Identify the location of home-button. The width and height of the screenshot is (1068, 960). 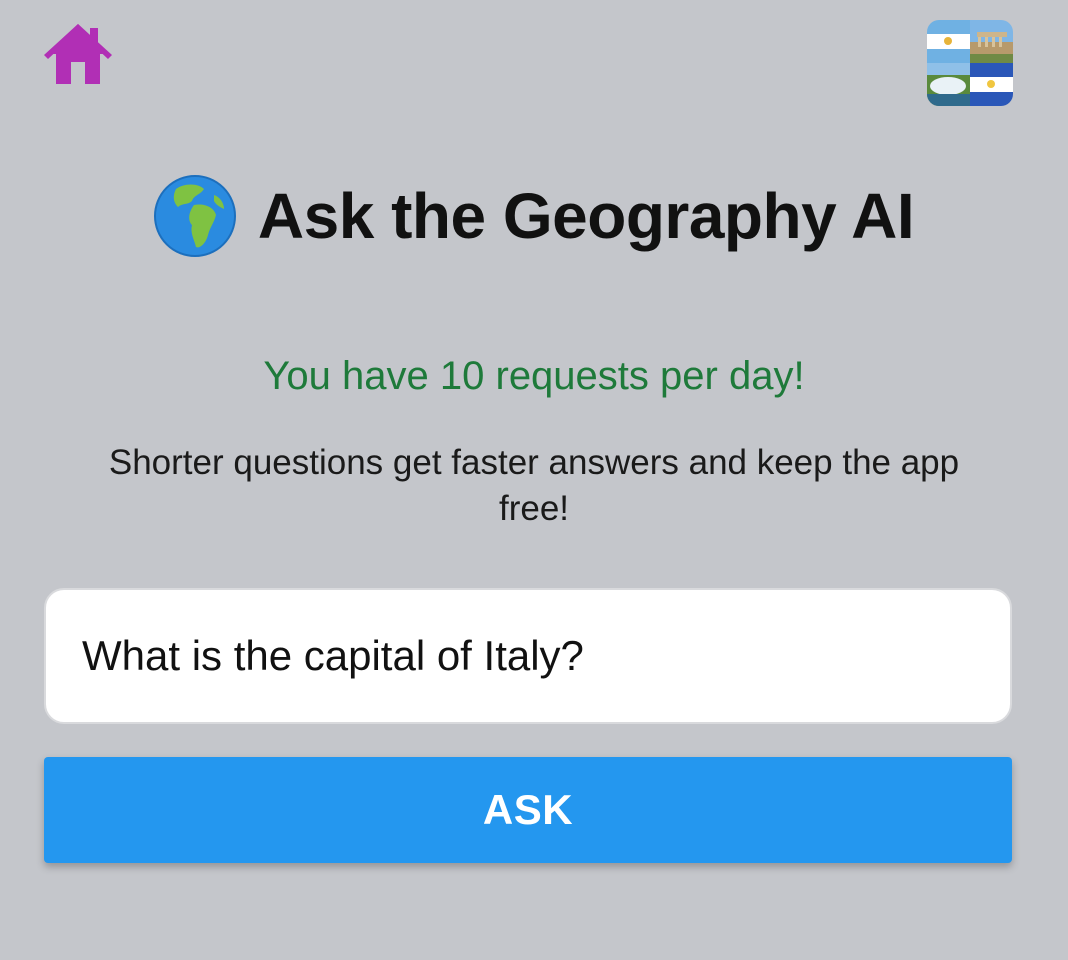
(78, 55).